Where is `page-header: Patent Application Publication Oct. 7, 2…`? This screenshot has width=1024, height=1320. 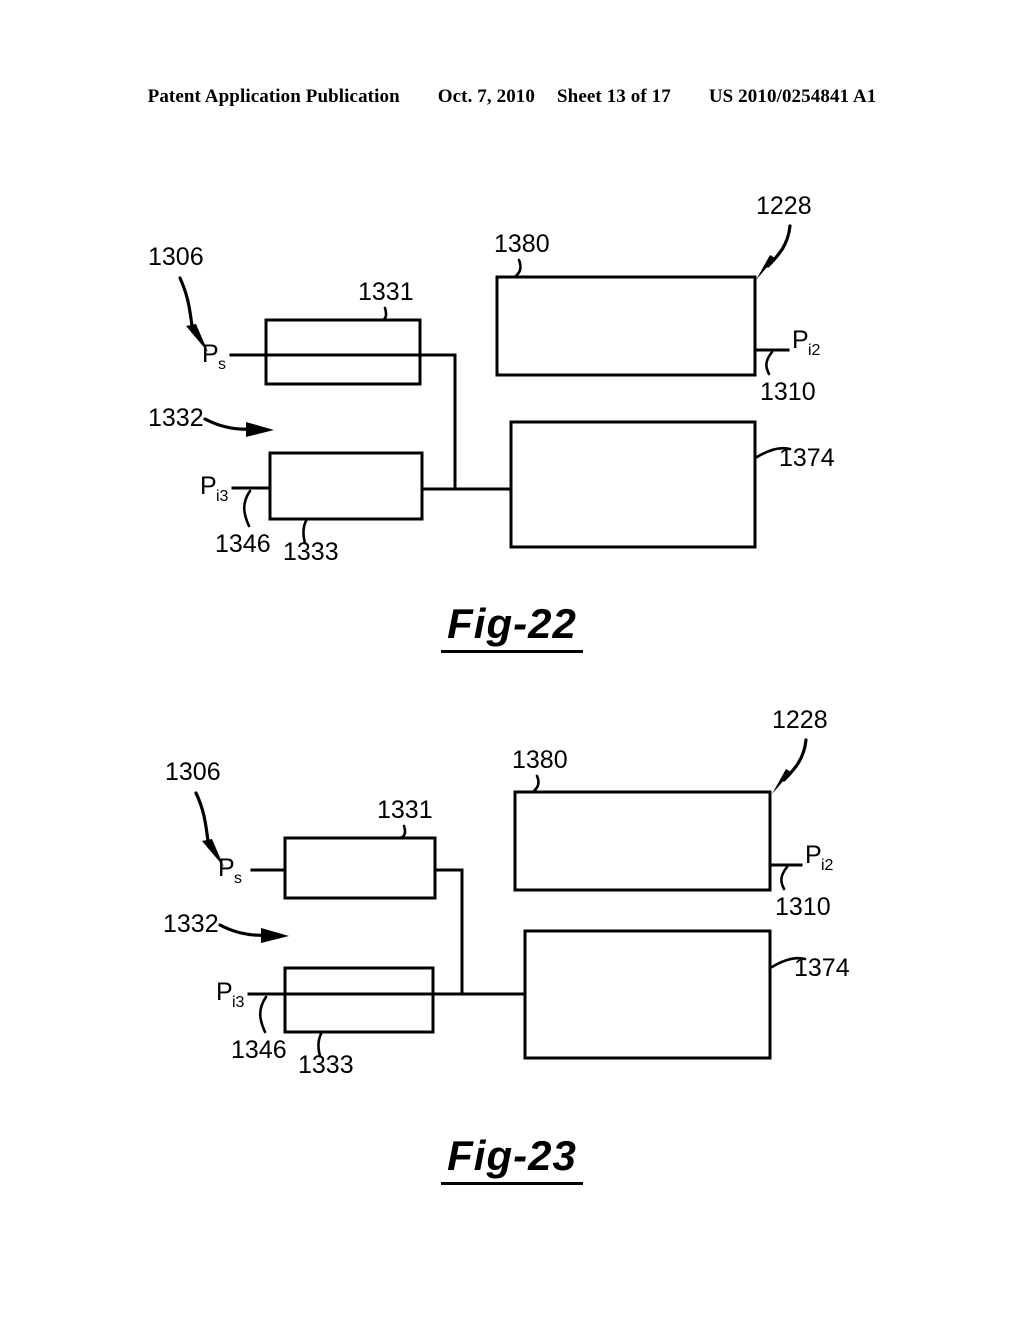
page-header: Patent Application Publication Oct. 7, 2… is located at coordinates (512, 97).